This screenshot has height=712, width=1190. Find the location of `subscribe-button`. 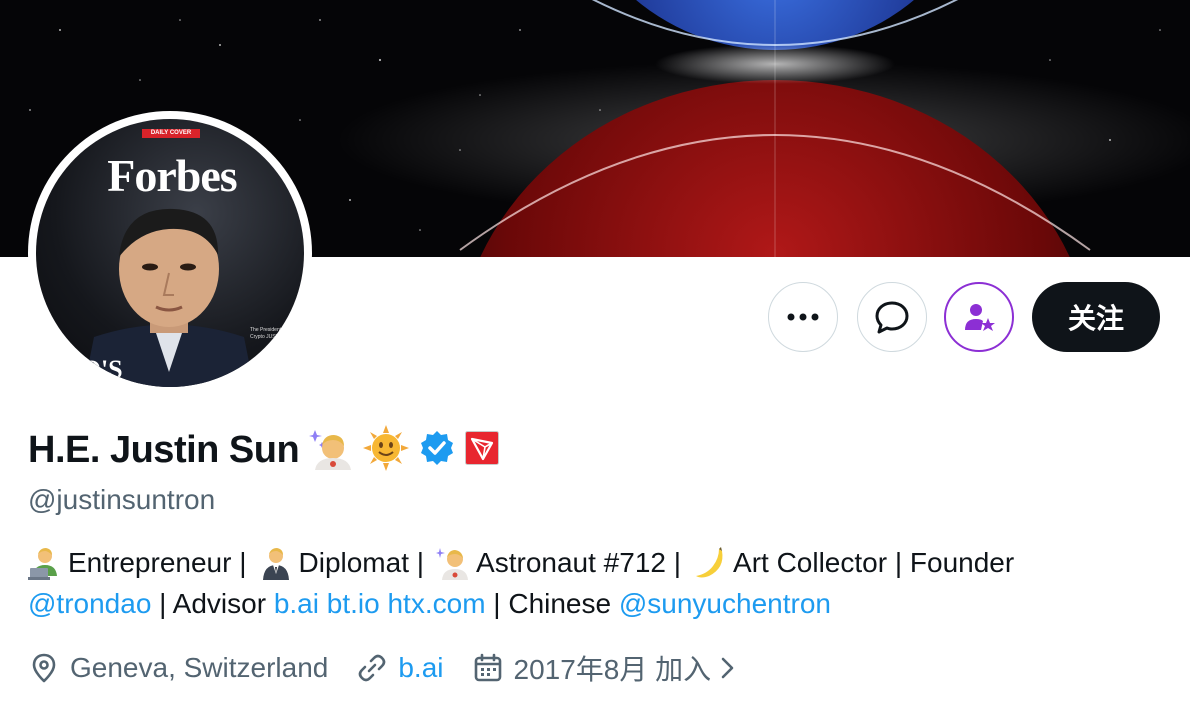

subscribe-button is located at coordinates (979, 317).